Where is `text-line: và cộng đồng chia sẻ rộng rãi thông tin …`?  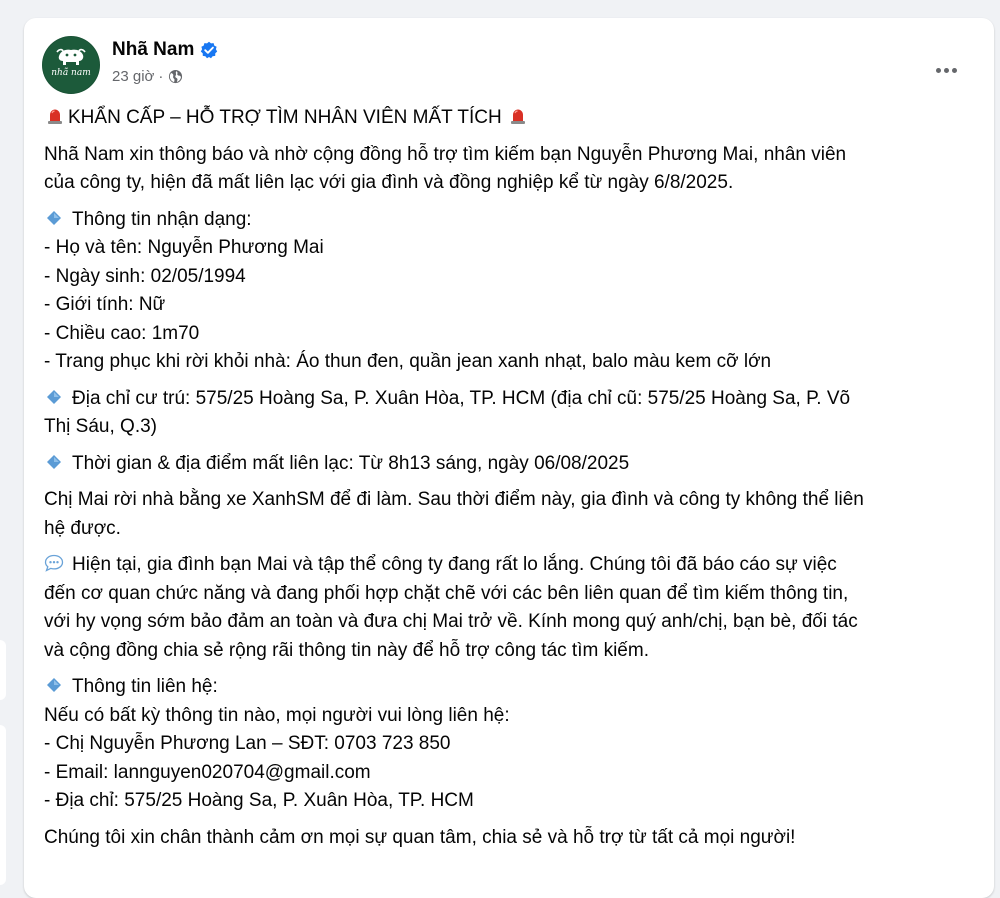 text-line: và cộng đồng chia sẻ rộng rãi thông tin … is located at coordinates (346, 650).